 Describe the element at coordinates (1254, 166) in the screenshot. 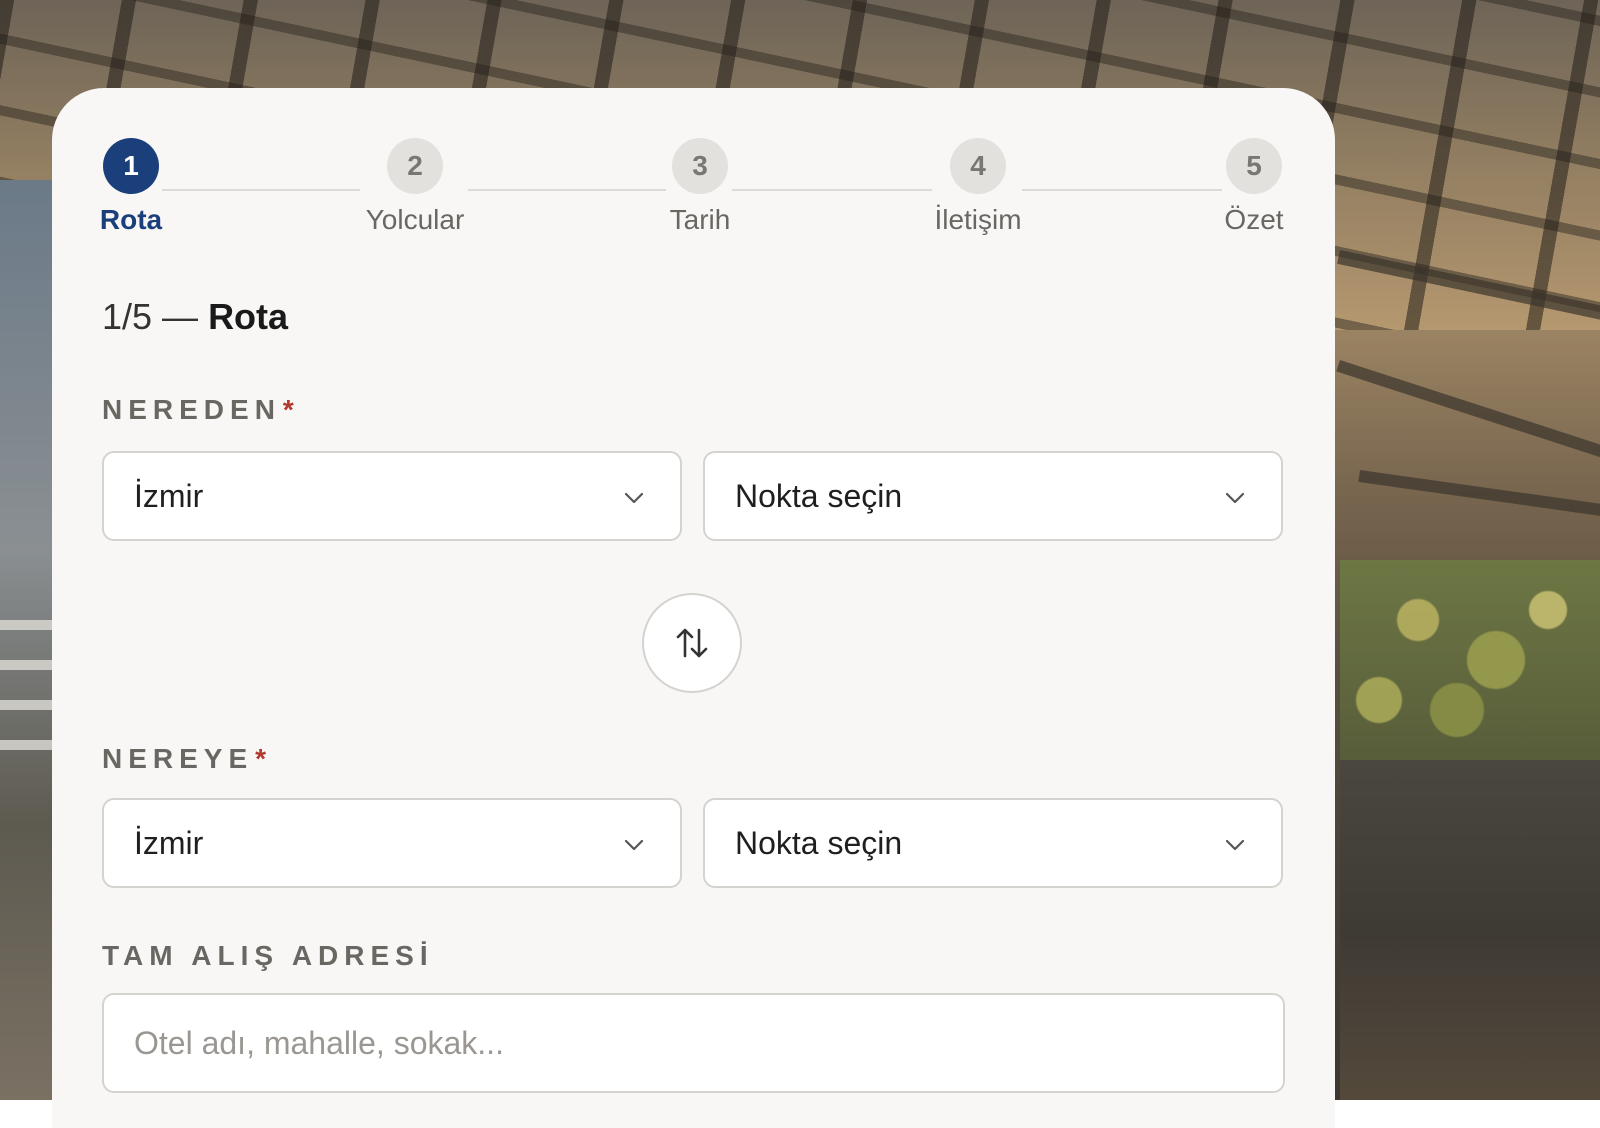

I see `step-number: 5` at that location.